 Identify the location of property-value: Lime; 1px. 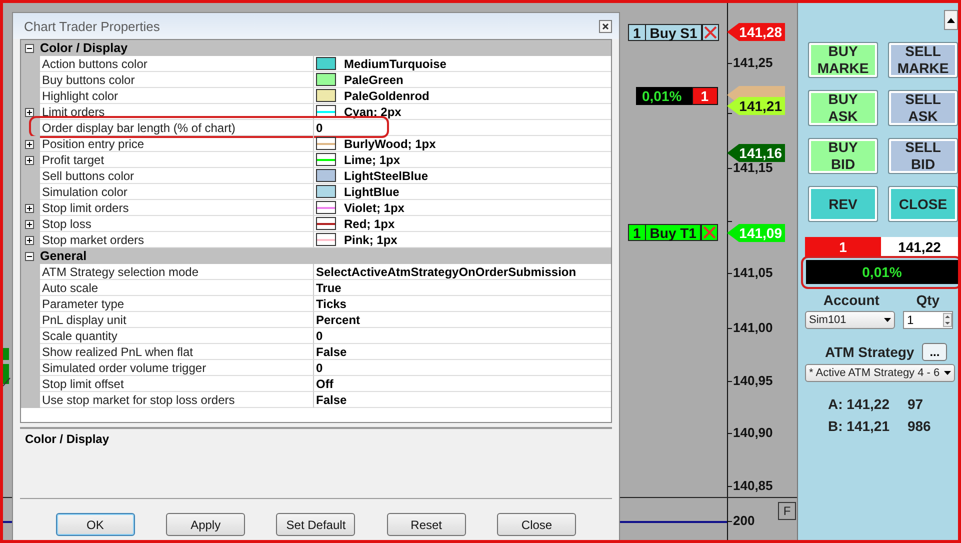
(372, 159).